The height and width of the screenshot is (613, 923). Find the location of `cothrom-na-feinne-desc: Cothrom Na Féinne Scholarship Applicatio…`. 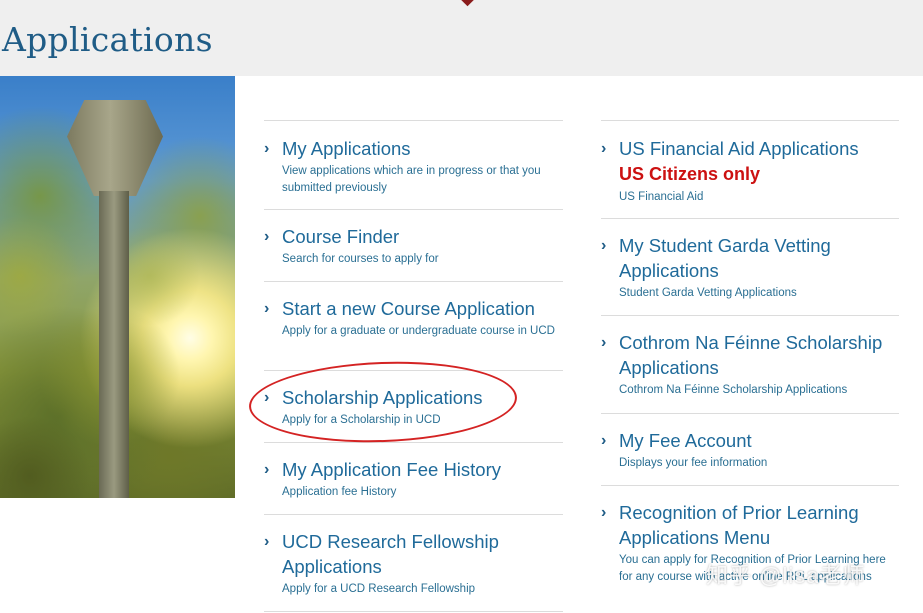

cothrom-na-feinne-desc: Cothrom Na Féinne Scholarship Applicatio… is located at coordinates (733, 390).